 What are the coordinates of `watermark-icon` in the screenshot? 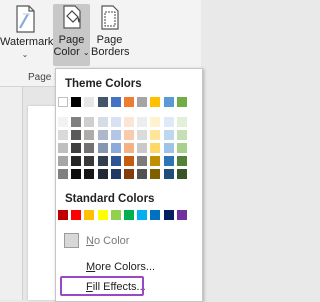 It's located at (25, 19).